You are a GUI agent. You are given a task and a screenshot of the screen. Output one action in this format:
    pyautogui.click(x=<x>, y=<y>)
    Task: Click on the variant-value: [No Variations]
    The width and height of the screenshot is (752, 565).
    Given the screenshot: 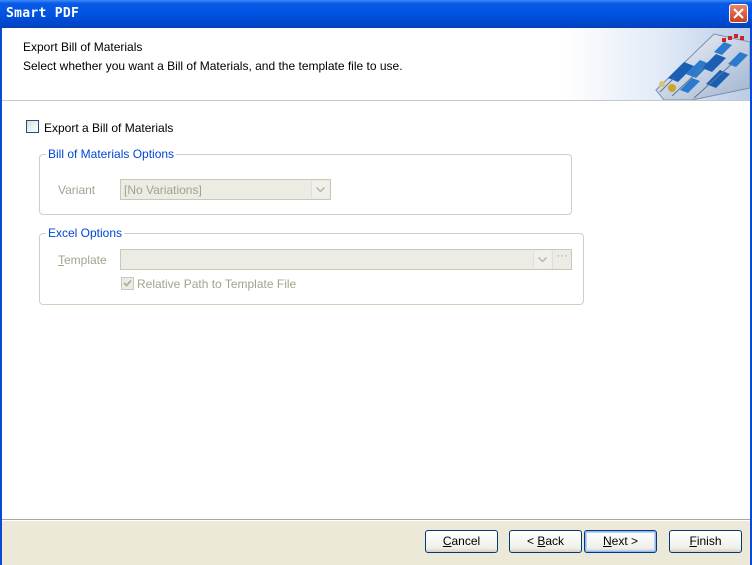 What is the action you would take?
    pyautogui.click(x=163, y=190)
    